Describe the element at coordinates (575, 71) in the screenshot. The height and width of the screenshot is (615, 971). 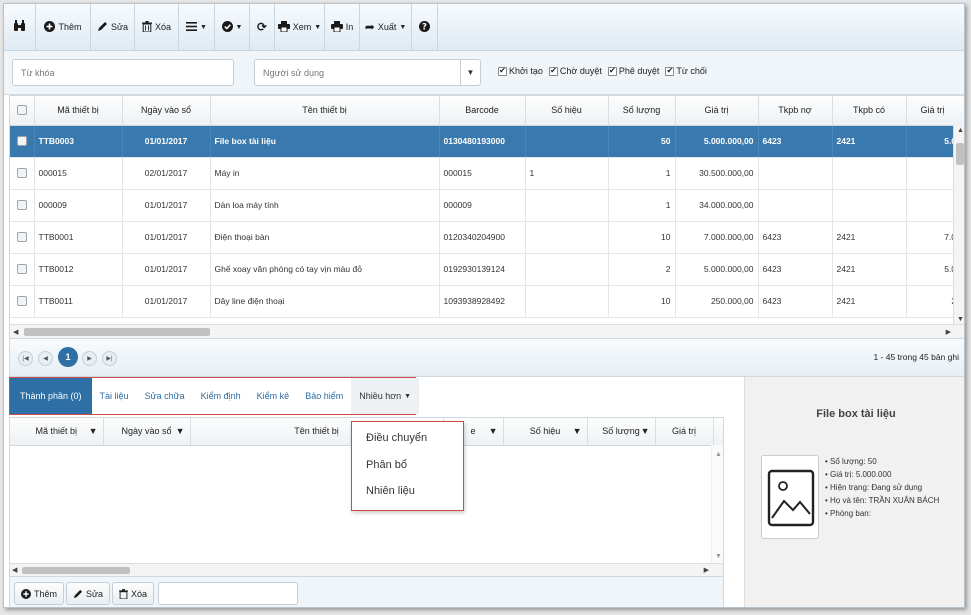
I see `status-filter-pending: ✔ Chờ duyệt` at that location.